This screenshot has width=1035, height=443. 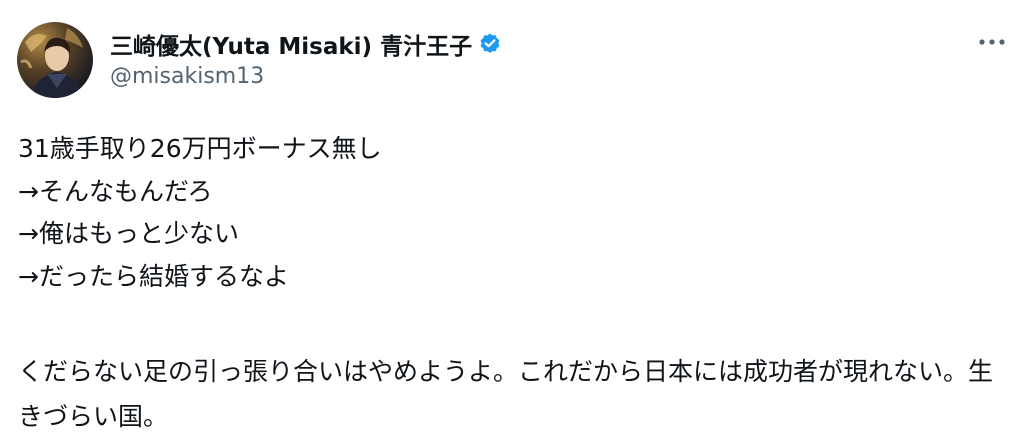 I want to click on author-handle: @misakism13, so click(x=187, y=76).